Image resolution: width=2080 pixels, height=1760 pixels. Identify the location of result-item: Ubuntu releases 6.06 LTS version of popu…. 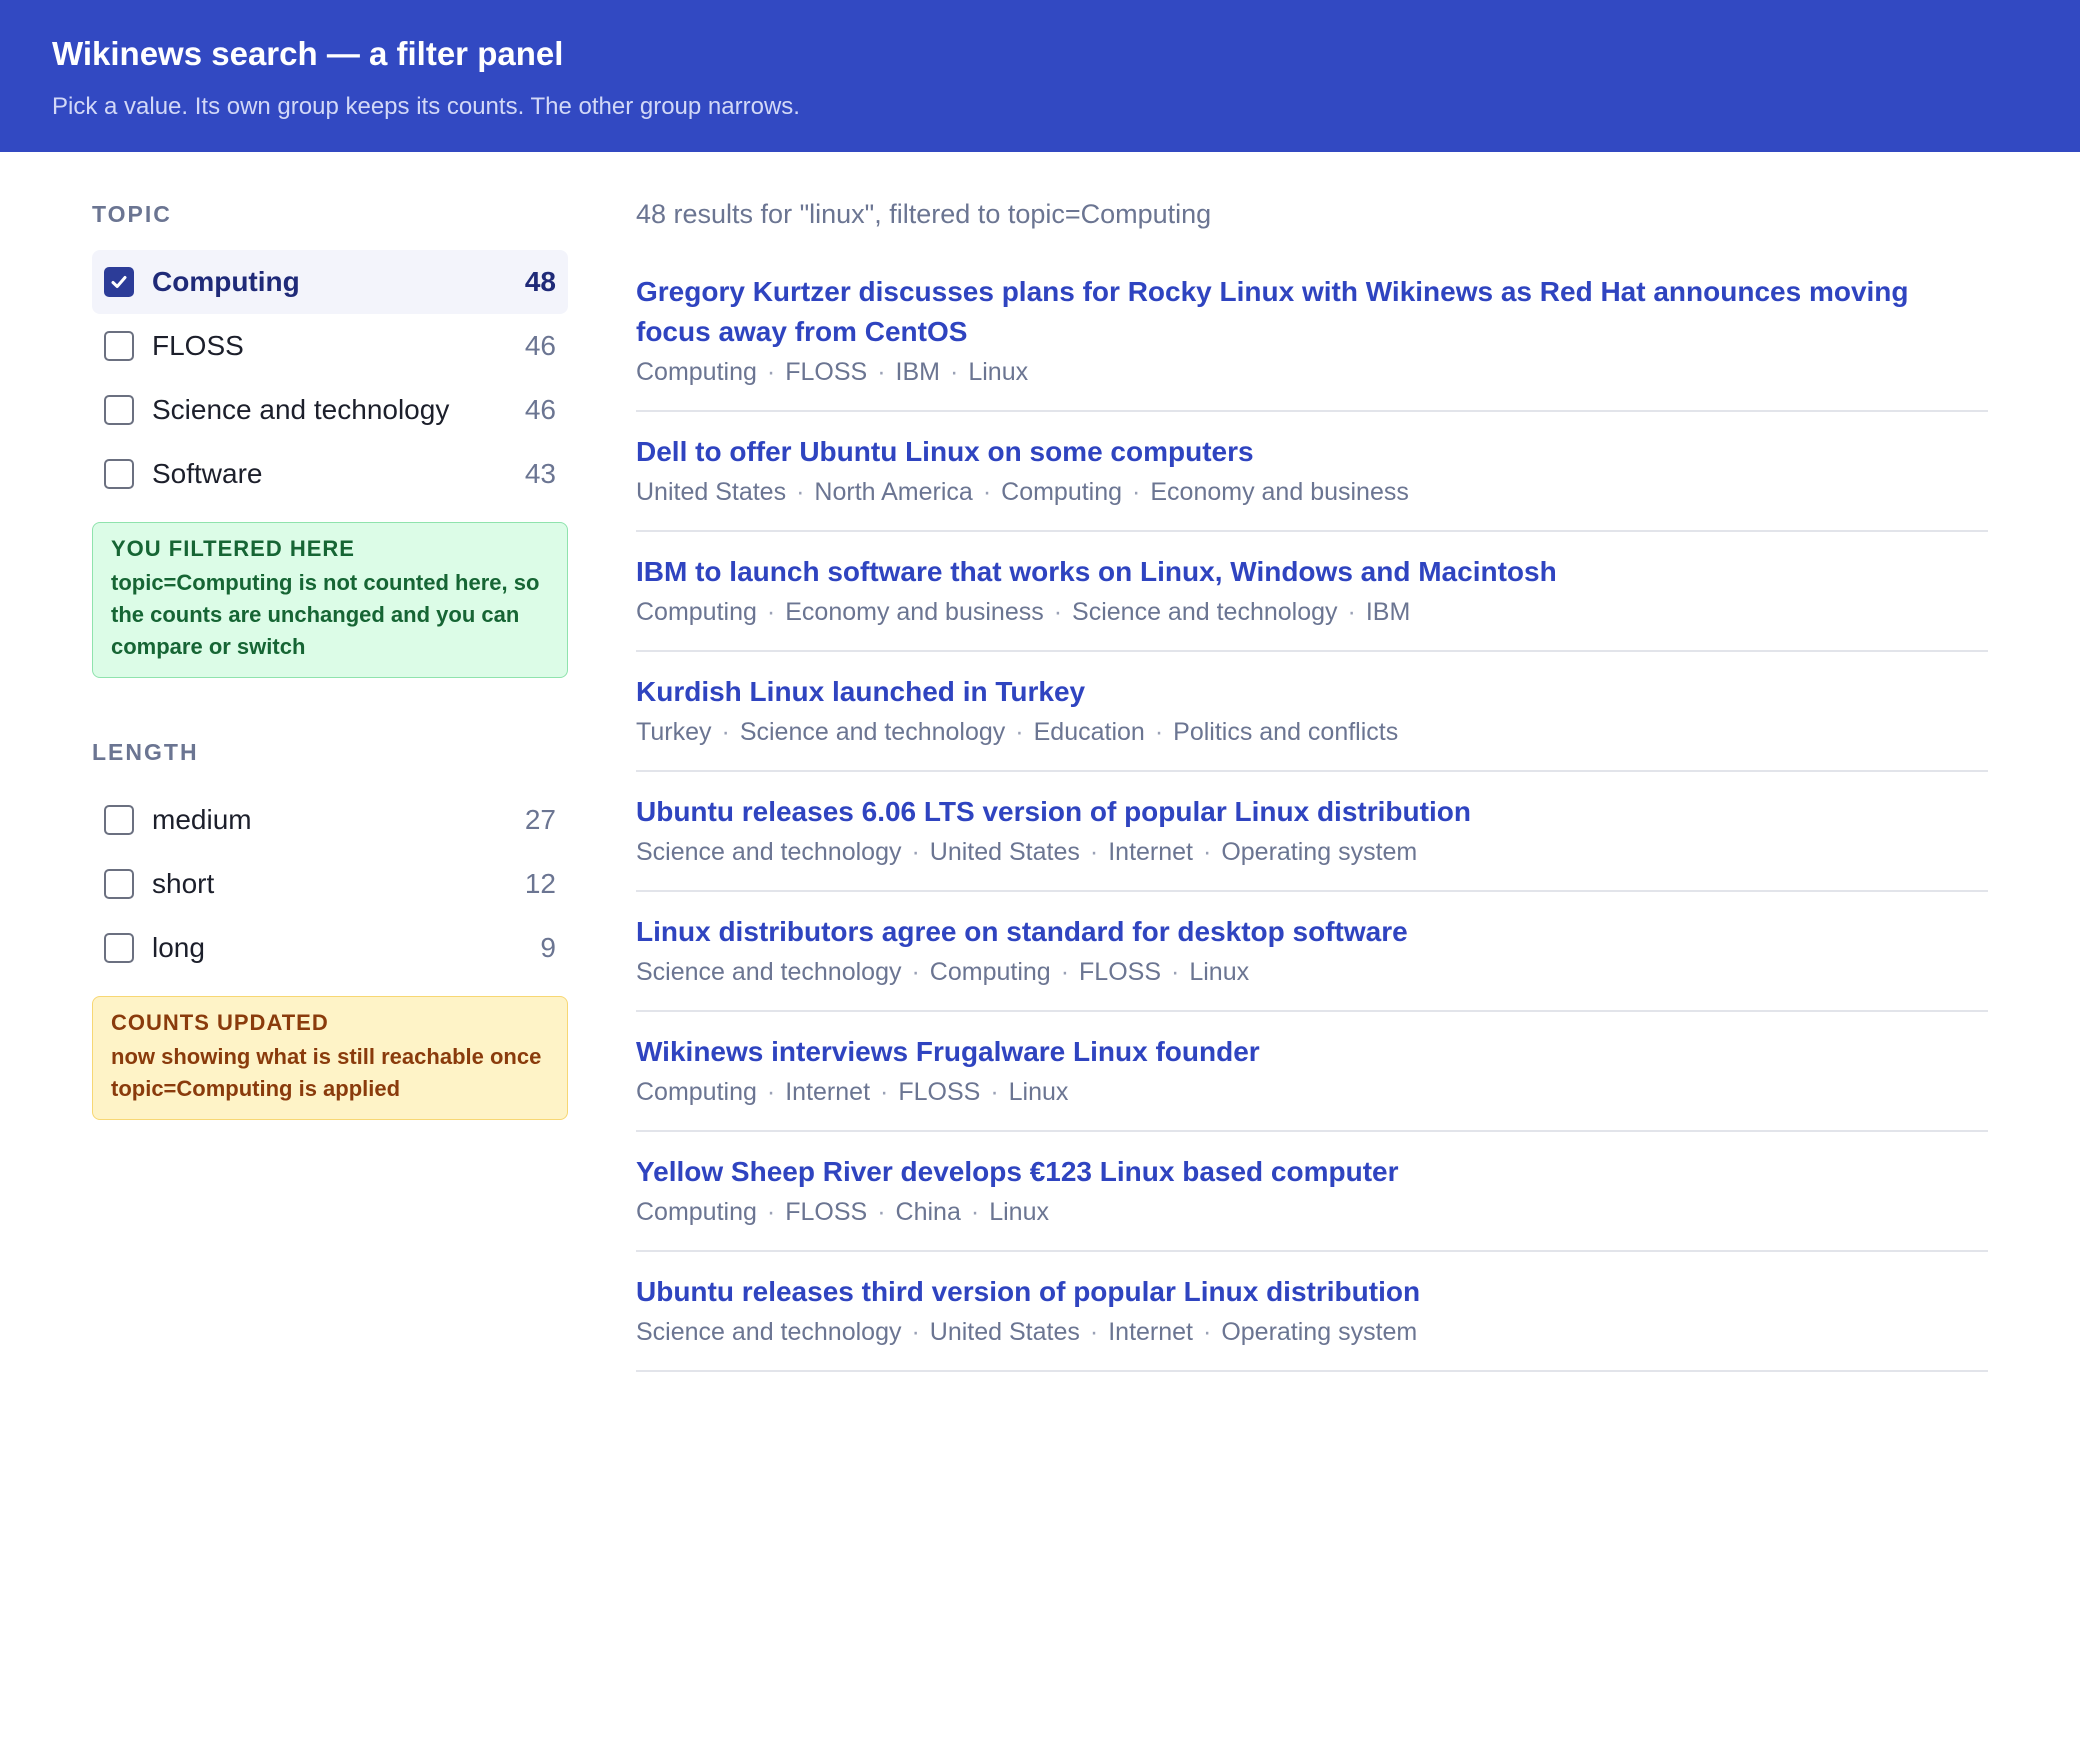
(1312, 842).